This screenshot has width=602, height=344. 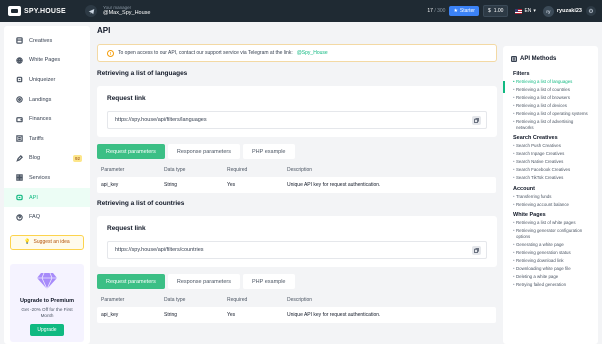 I want to click on language-label: EN, so click(x=528, y=11).